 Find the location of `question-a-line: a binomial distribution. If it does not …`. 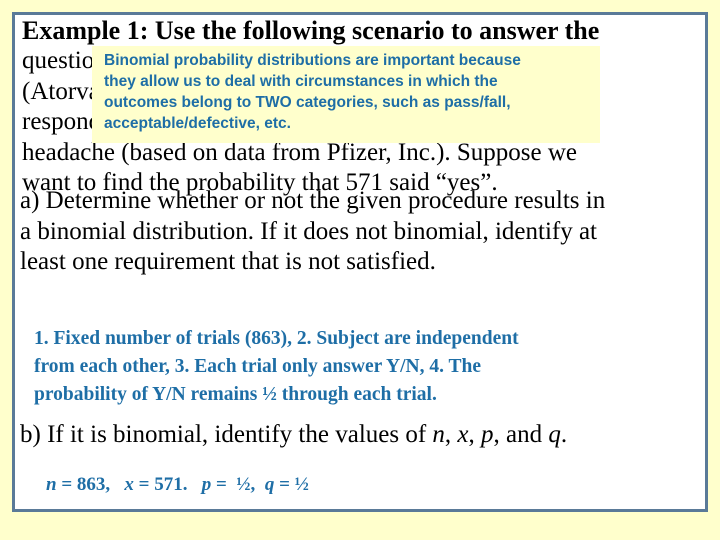

question-a-line: a binomial distribution. If it does not … is located at coordinates (309, 231).